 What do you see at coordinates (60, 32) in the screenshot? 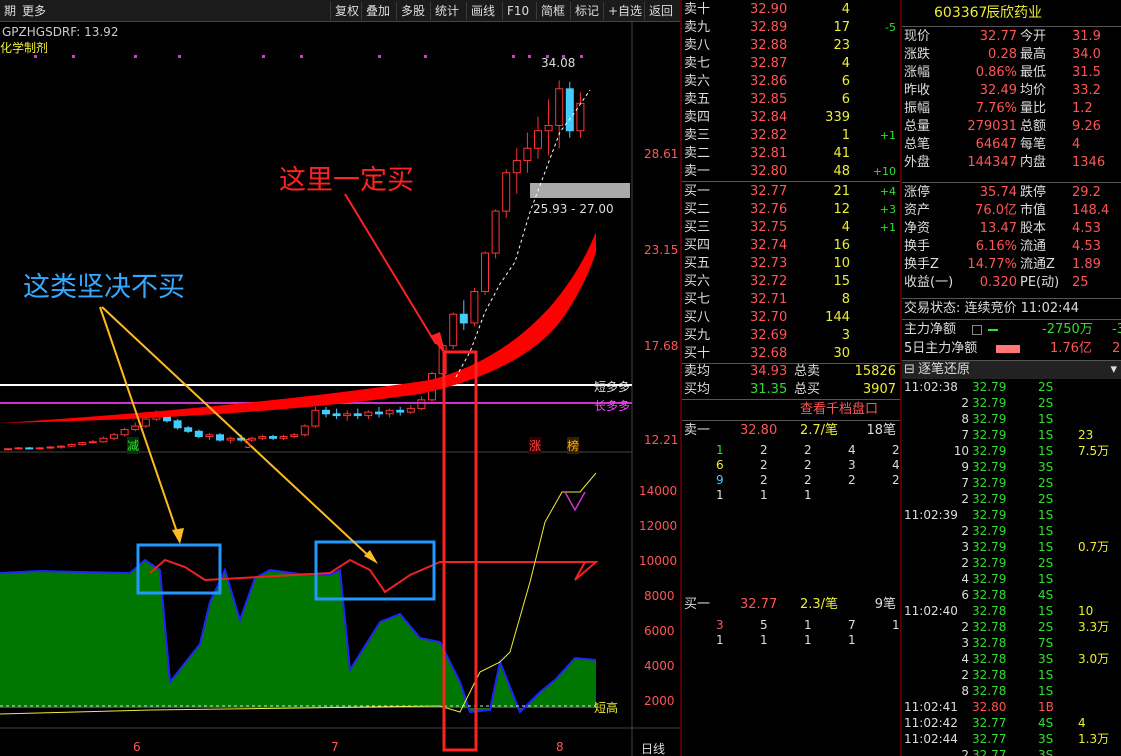
I see `indicator-name: GPZHGSDRF: 13.92` at bounding box center [60, 32].